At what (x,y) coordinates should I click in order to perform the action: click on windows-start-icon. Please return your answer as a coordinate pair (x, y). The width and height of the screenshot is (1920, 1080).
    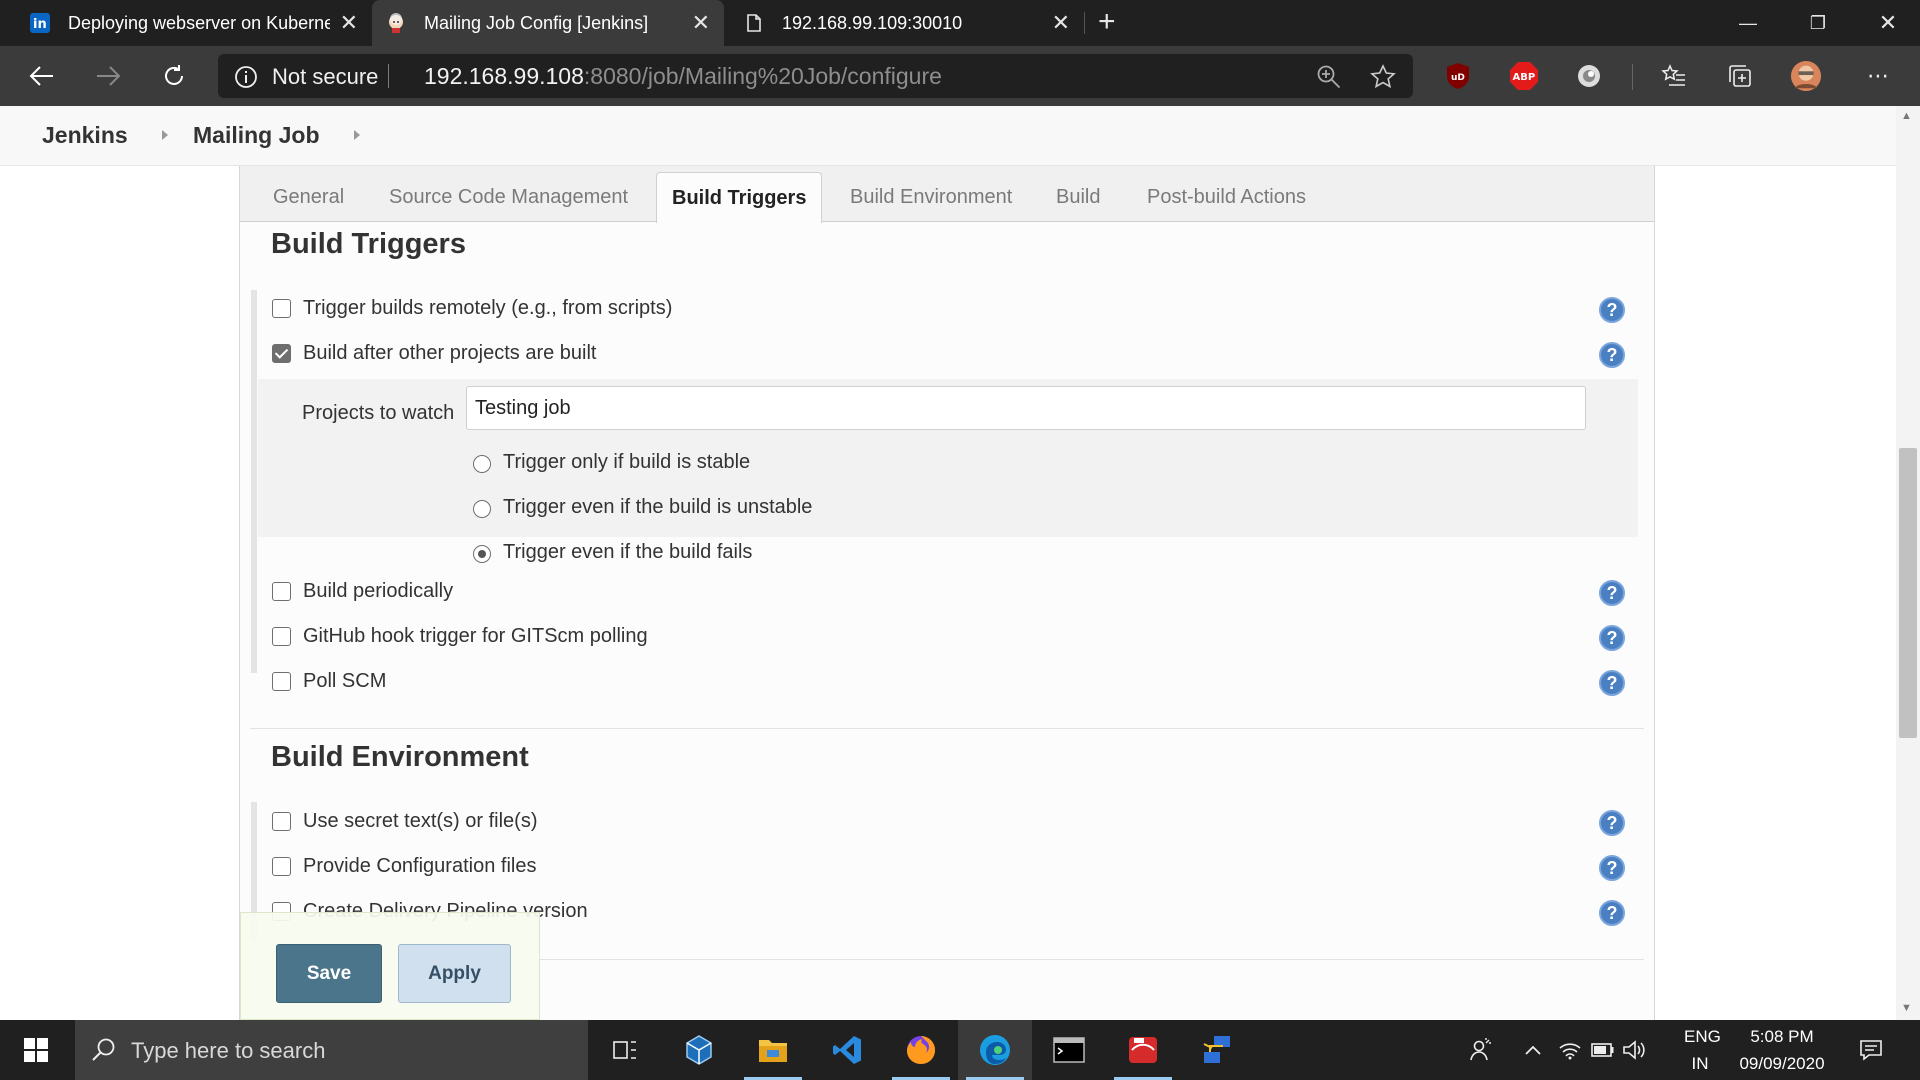
    Looking at the image, I should click on (36, 1050).